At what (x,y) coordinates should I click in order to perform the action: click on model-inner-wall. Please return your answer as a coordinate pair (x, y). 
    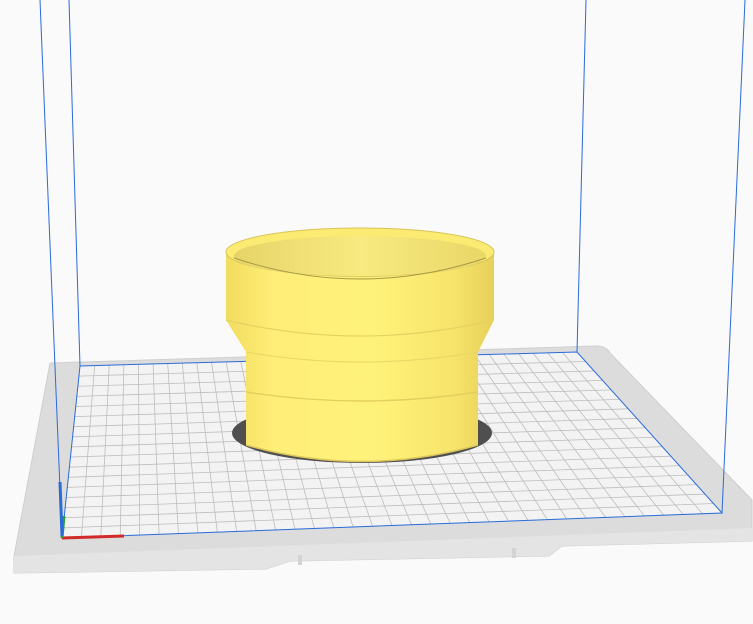
    Looking at the image, I should click on (360, 256).